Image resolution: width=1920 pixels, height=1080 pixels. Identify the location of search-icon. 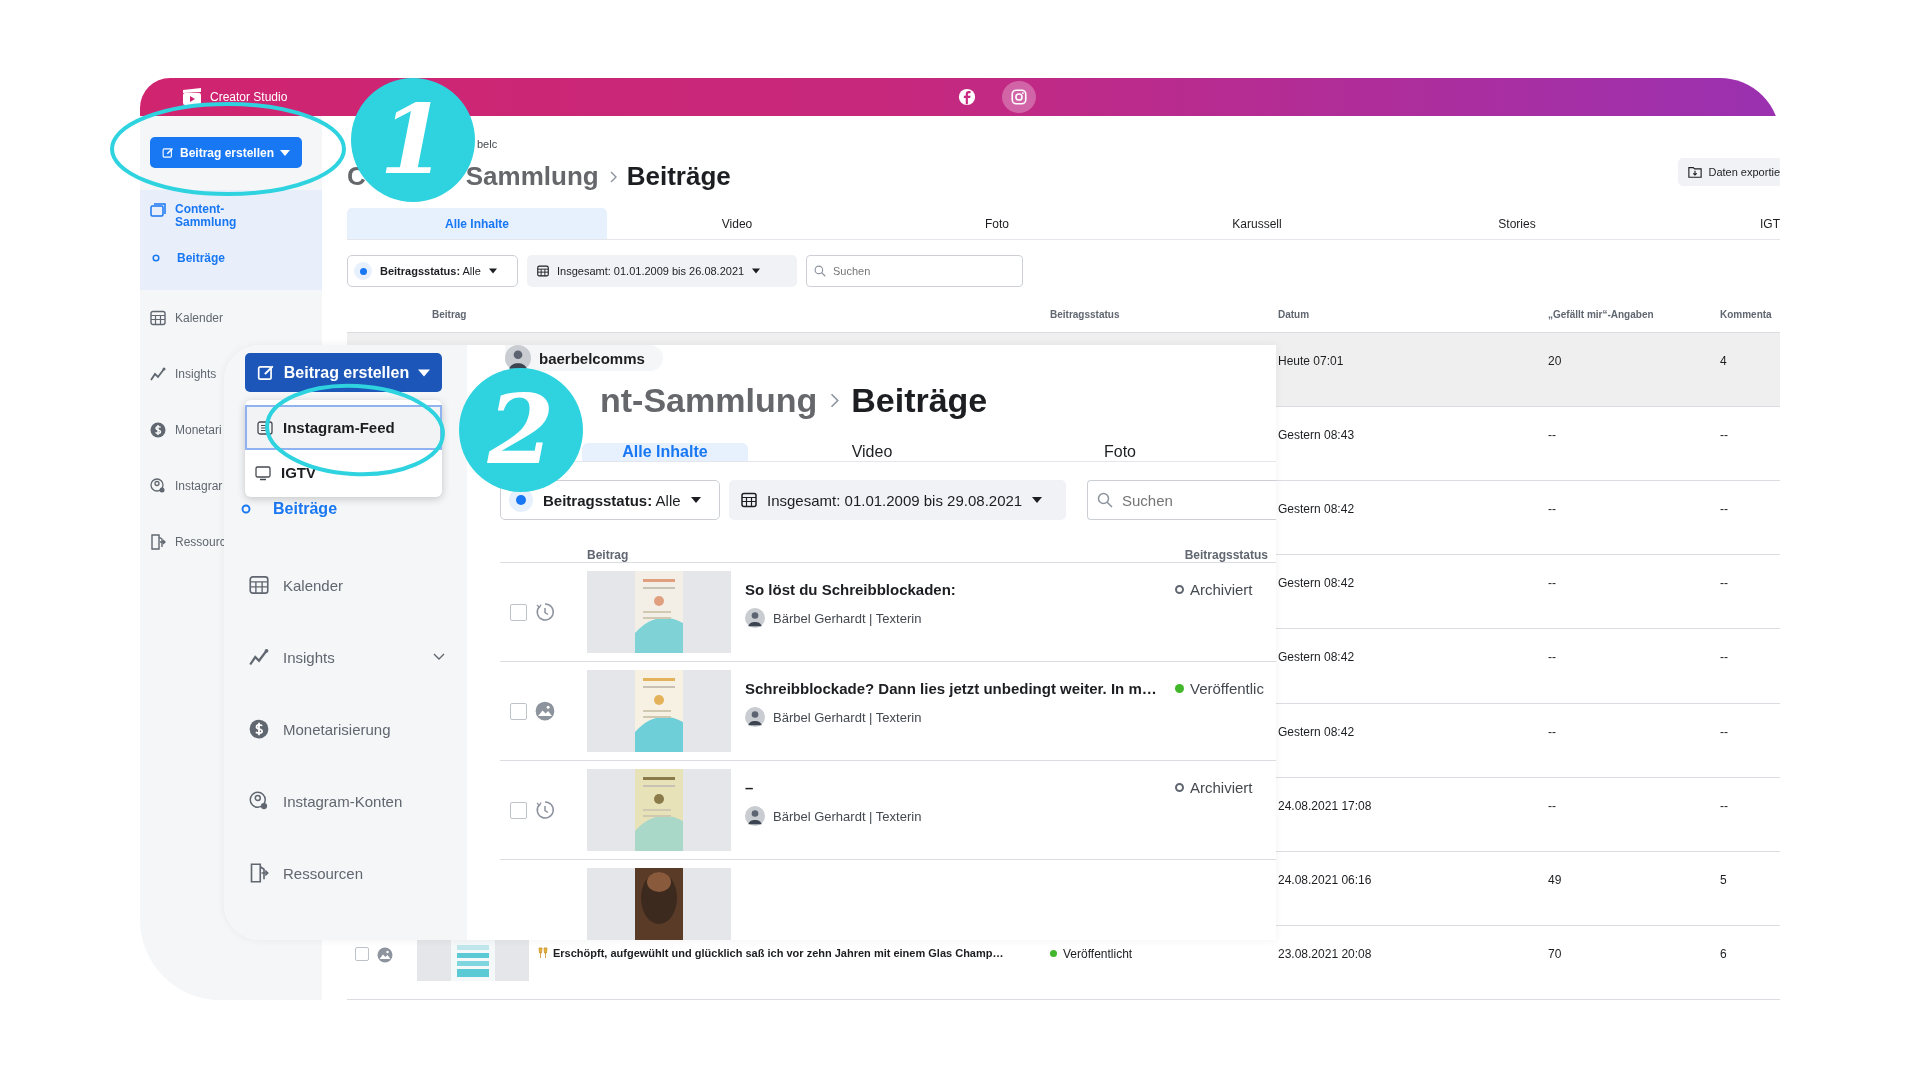
(820, 271).